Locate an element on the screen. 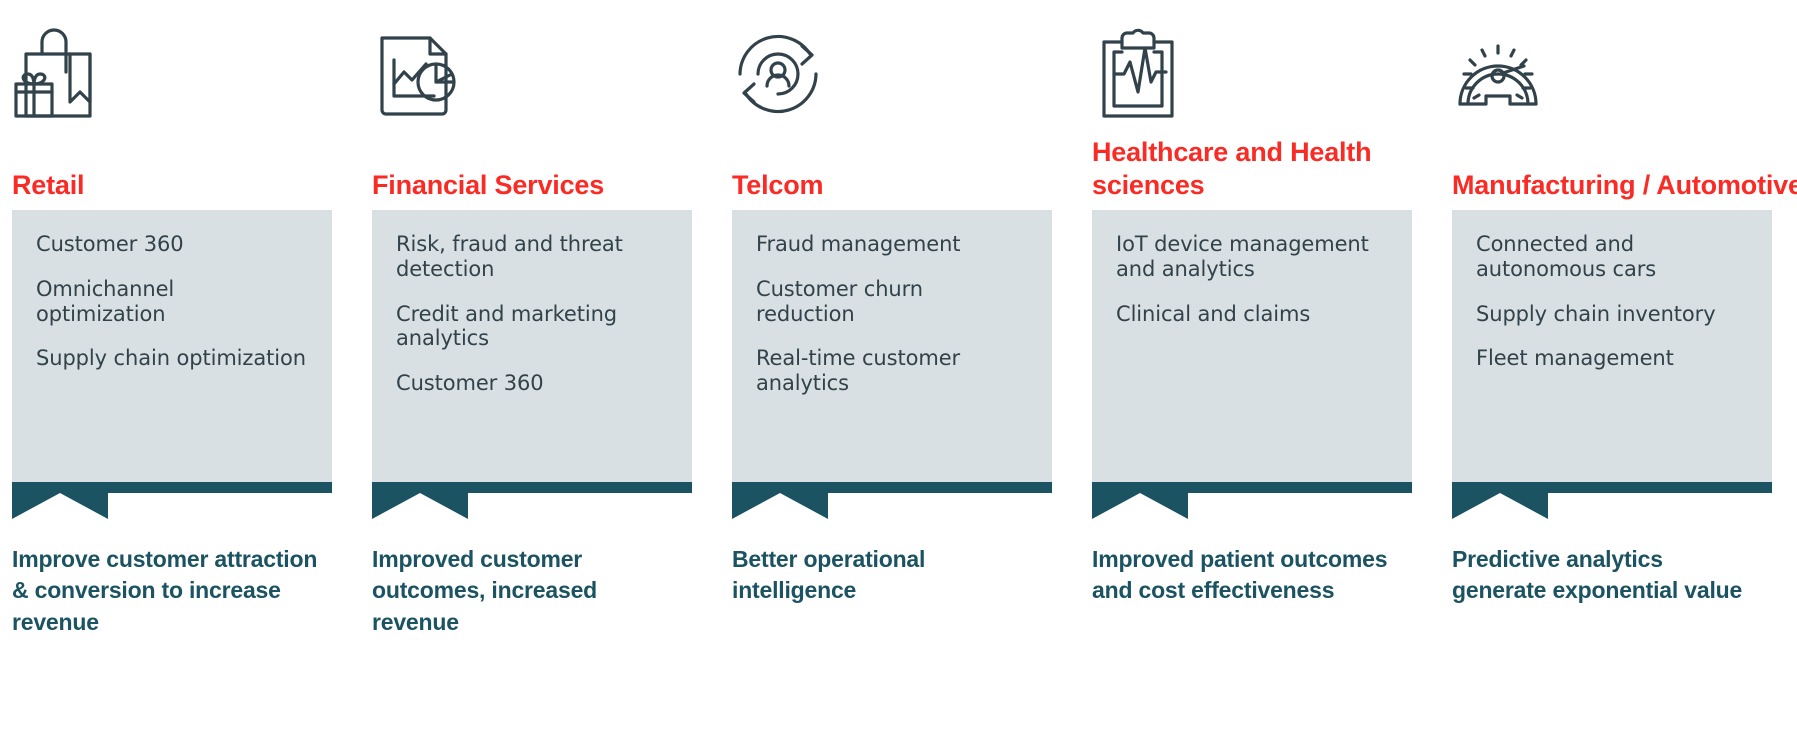 This screenshot has width=1797, height=744. column-title: Retail is located at coordinates (48, 185).